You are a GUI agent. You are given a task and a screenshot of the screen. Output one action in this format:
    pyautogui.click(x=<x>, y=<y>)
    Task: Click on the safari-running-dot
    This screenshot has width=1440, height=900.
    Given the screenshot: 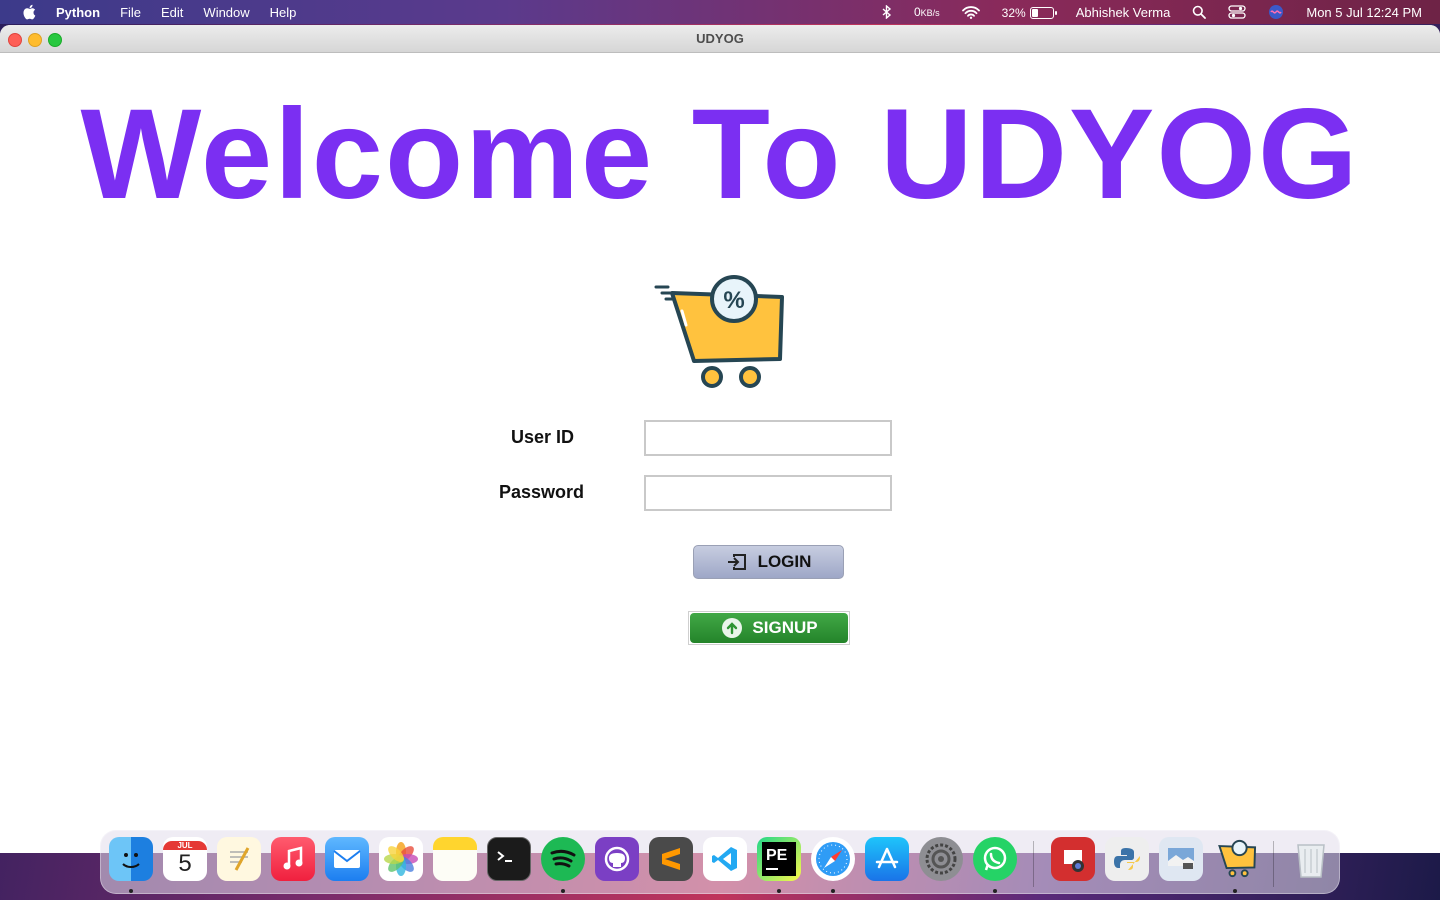 What is the action you would take?
    pyautogui.click(x=833, y=891)
    